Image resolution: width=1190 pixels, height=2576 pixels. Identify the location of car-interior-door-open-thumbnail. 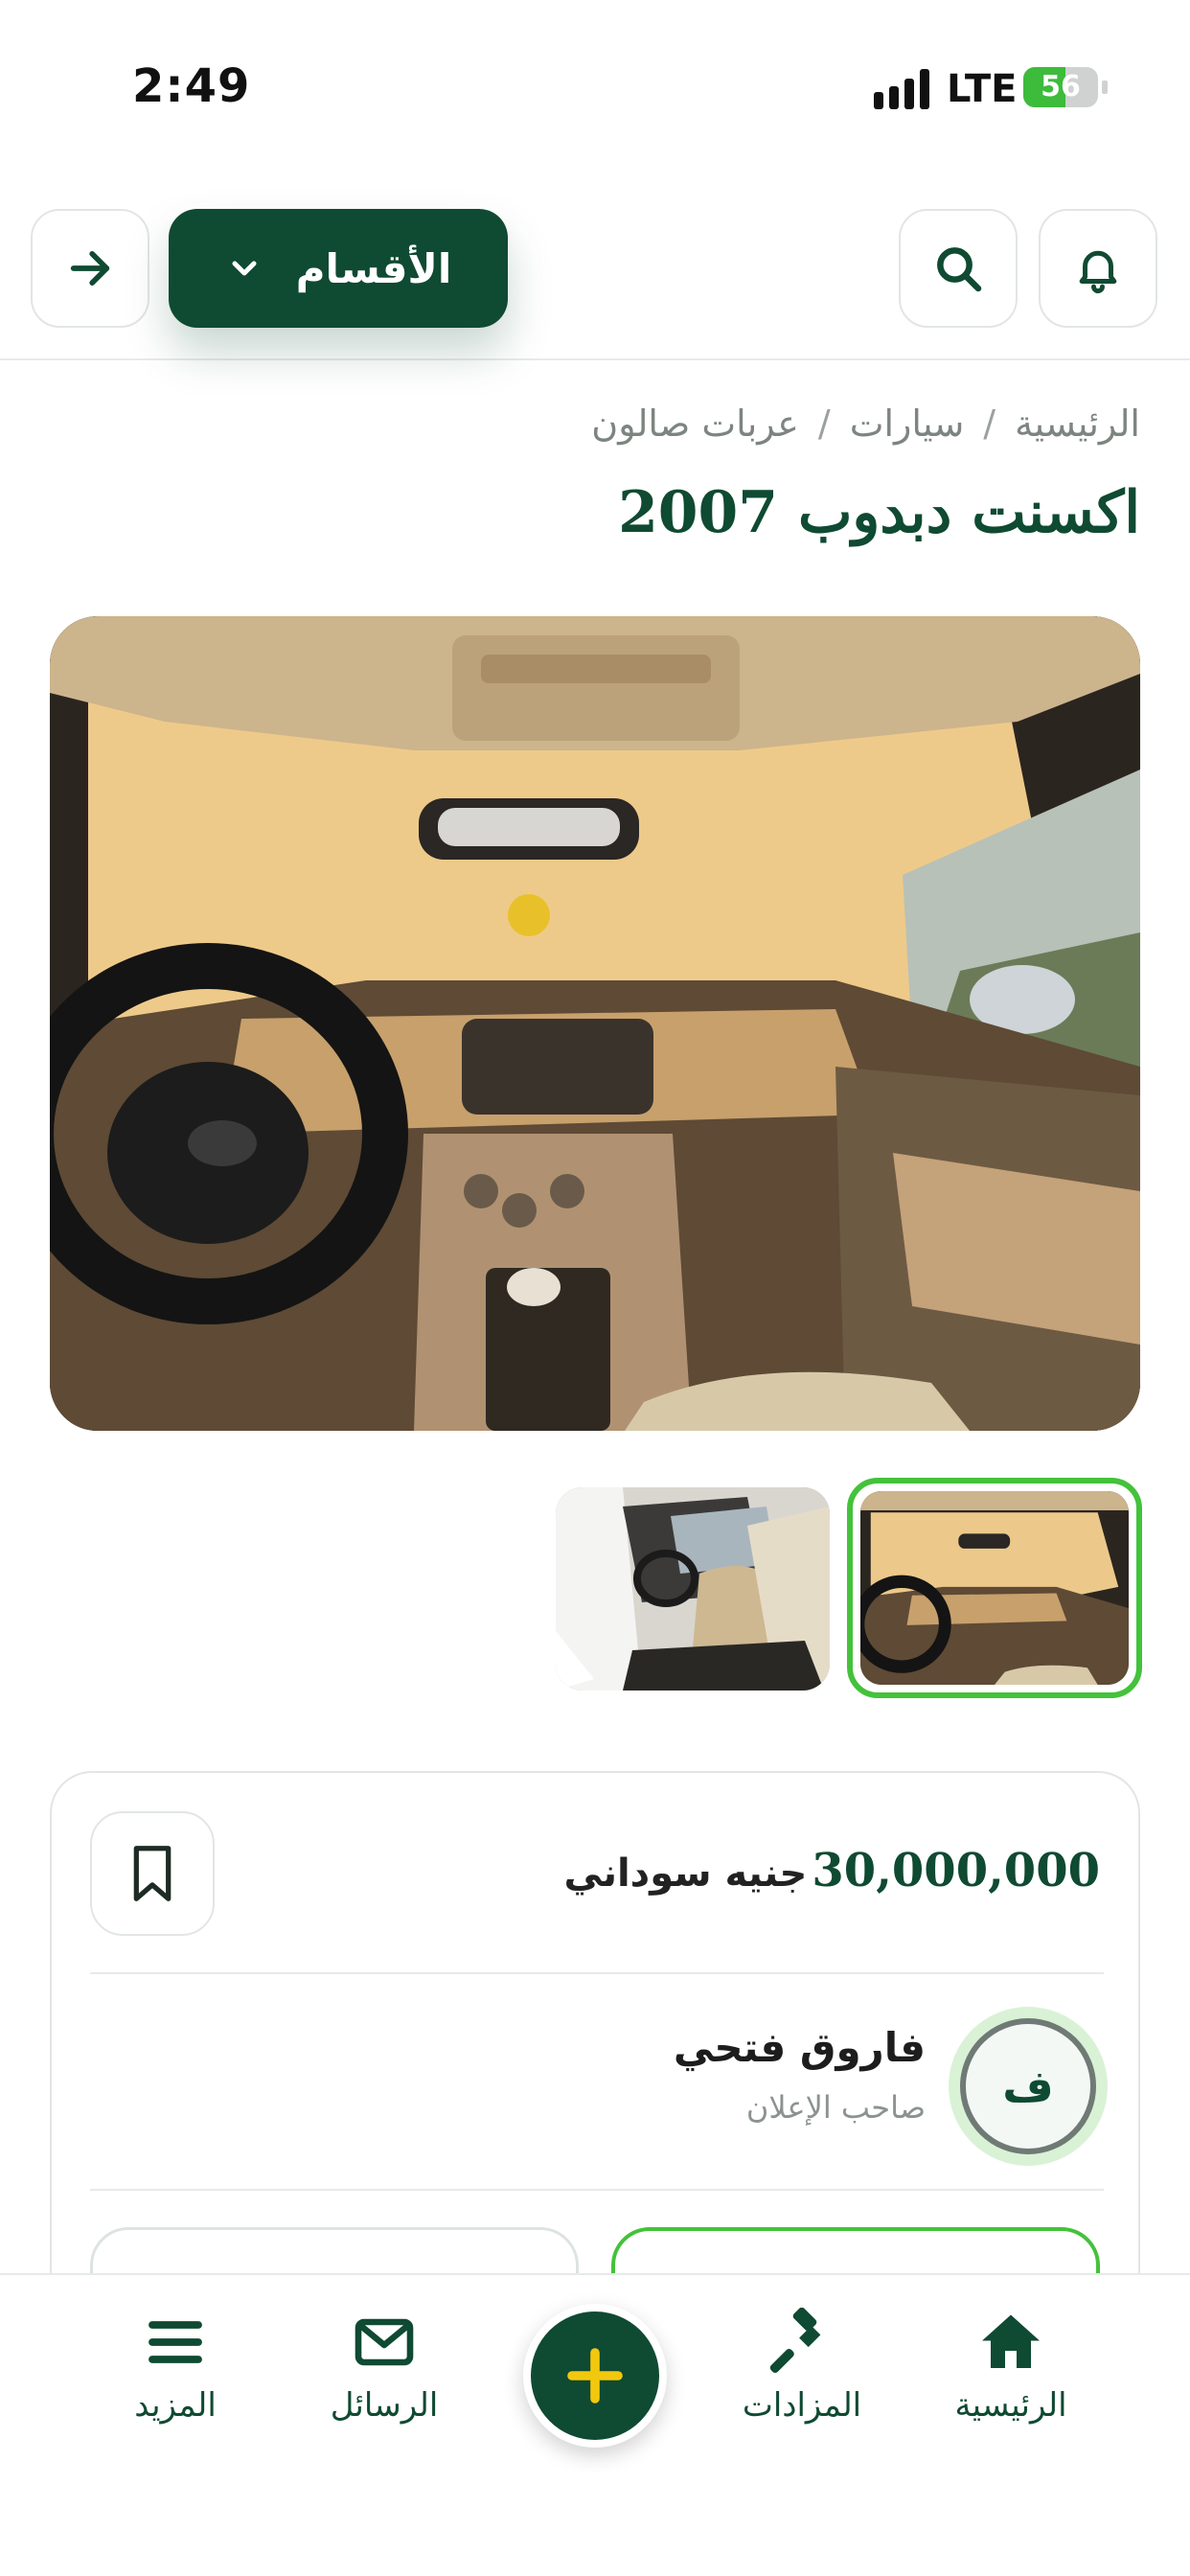
(693, 1588).